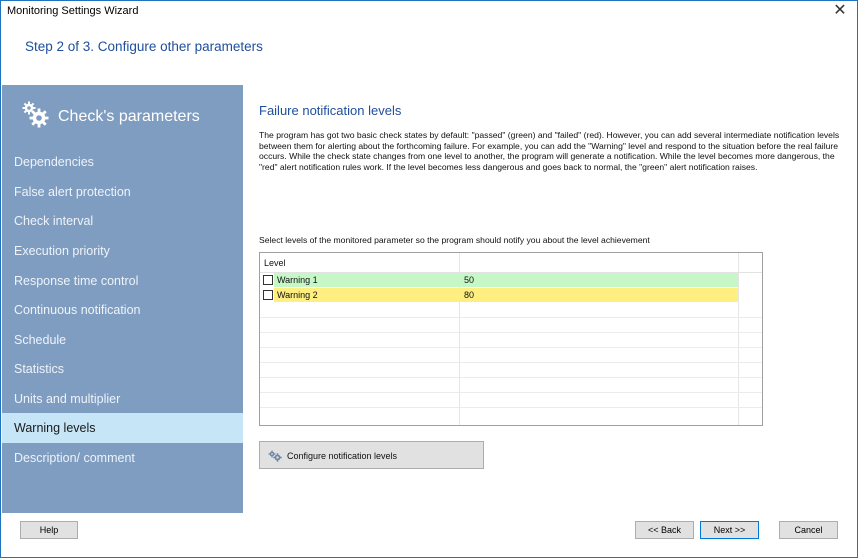 The width and height of the screenshot is (858, 558). Describe the element at coordinates (511, 295) in the screenshot. I see `table-row: Warning 2 80` at that location.